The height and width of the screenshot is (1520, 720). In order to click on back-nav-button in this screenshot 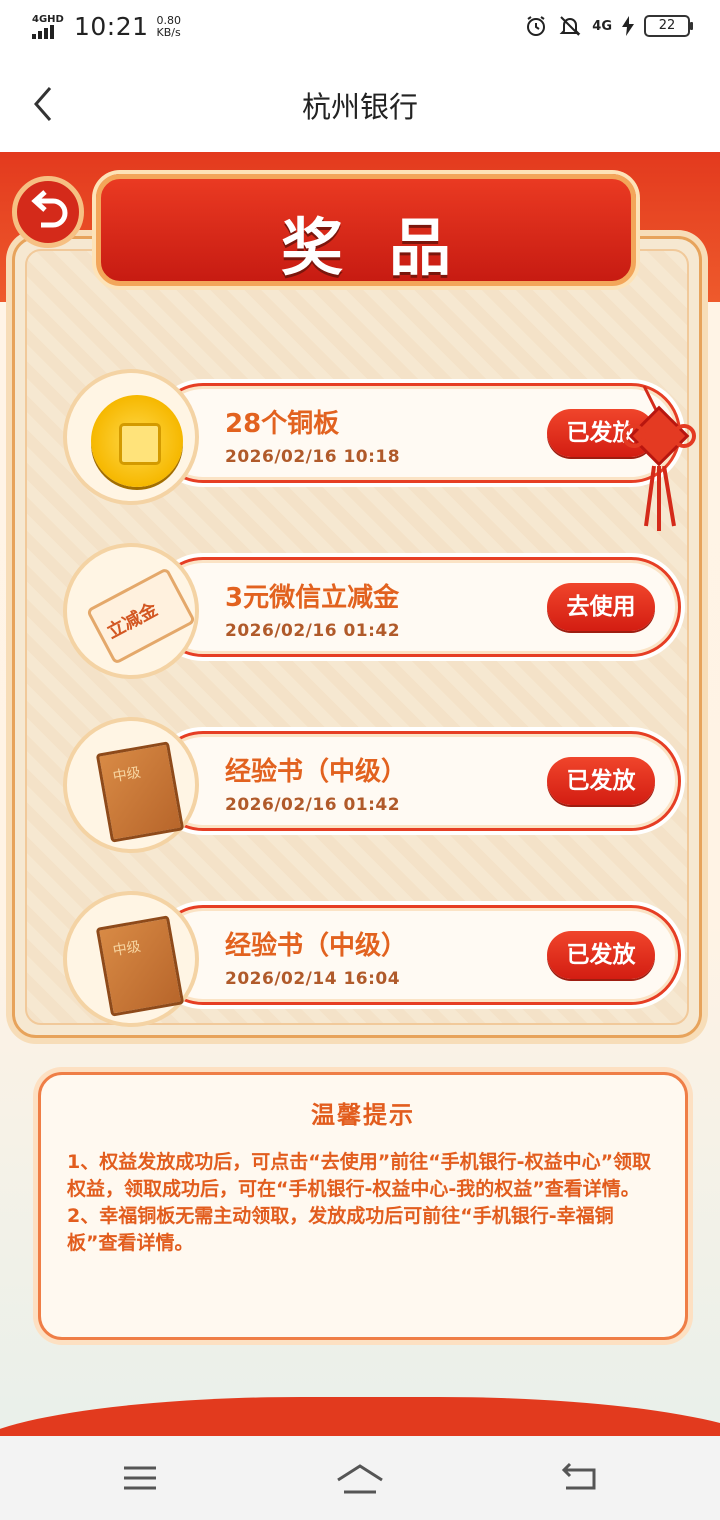, I will do `click(580, 1478)`.